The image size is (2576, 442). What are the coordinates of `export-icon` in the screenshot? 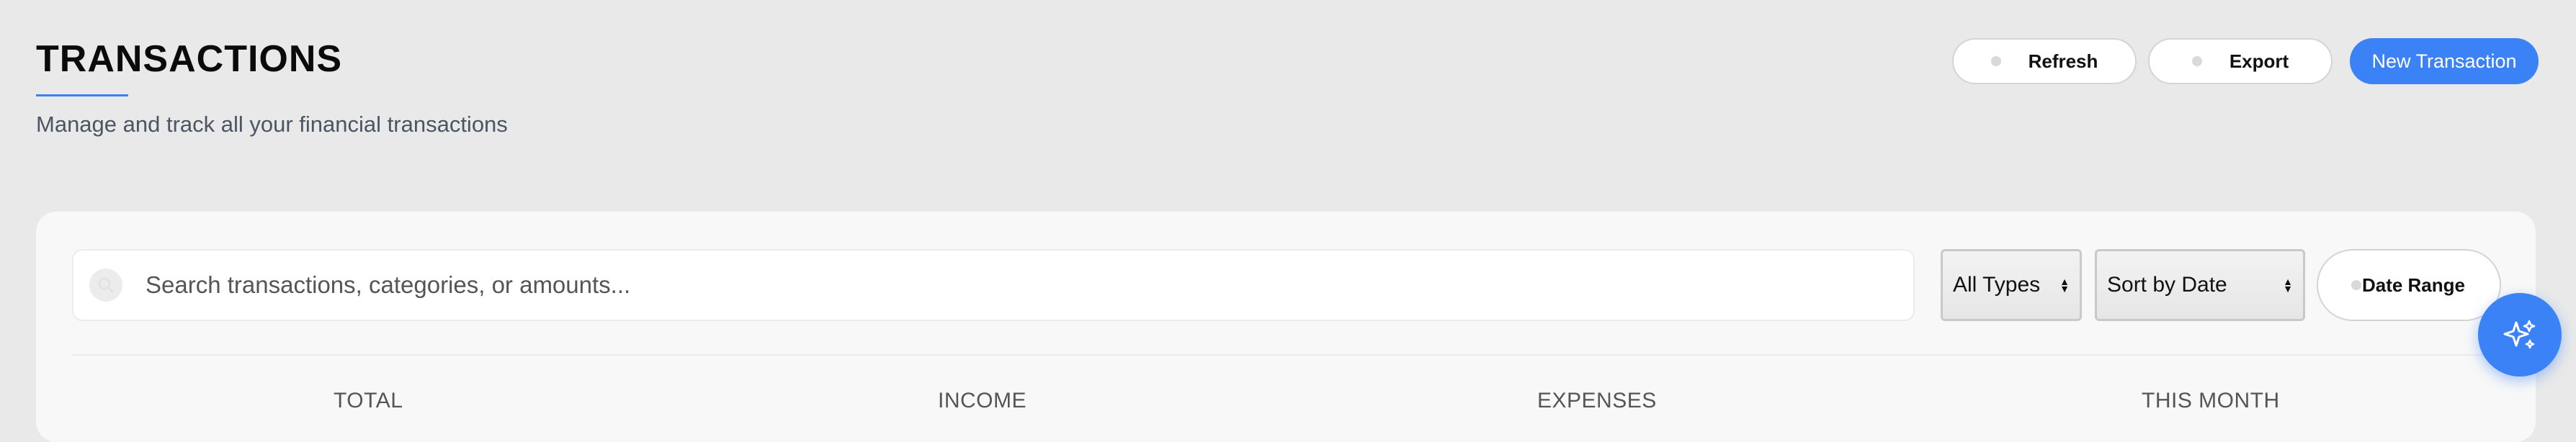 It's located at (2196, 61).